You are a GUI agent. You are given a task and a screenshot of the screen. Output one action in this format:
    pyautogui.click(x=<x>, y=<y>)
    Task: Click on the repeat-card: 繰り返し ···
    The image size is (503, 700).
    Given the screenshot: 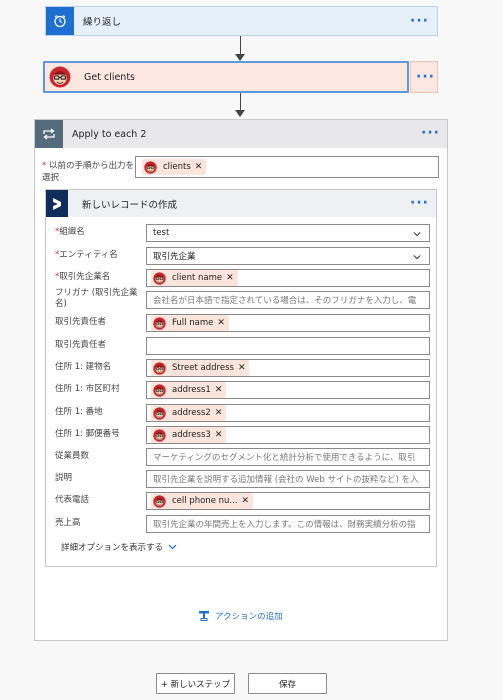 What is the action you would take?
    pyautogui.click(x=241, y=21)
    